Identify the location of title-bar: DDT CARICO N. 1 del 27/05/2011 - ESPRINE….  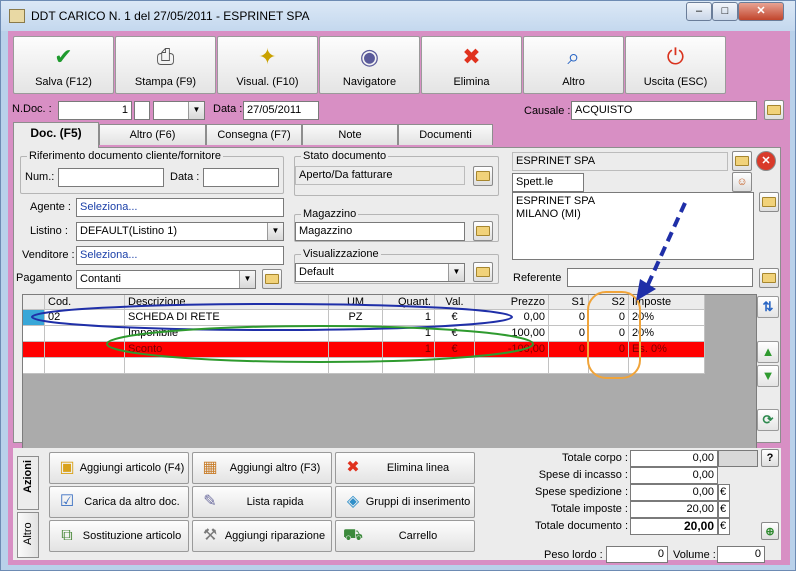
(398, 16).